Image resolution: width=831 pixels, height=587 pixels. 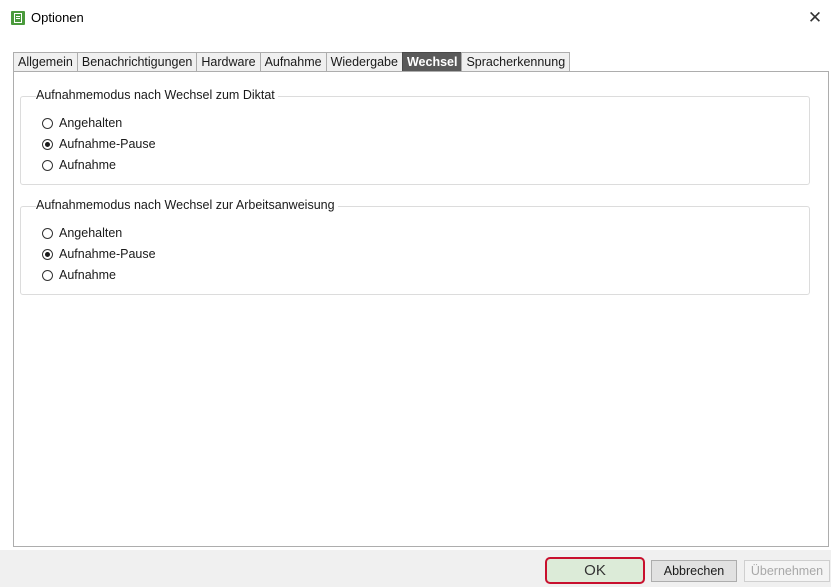 What do you see at coordinates (787, 571) in the screenshot?
I see `apply-button: Übernehmen` at bounding box center [787, 571].